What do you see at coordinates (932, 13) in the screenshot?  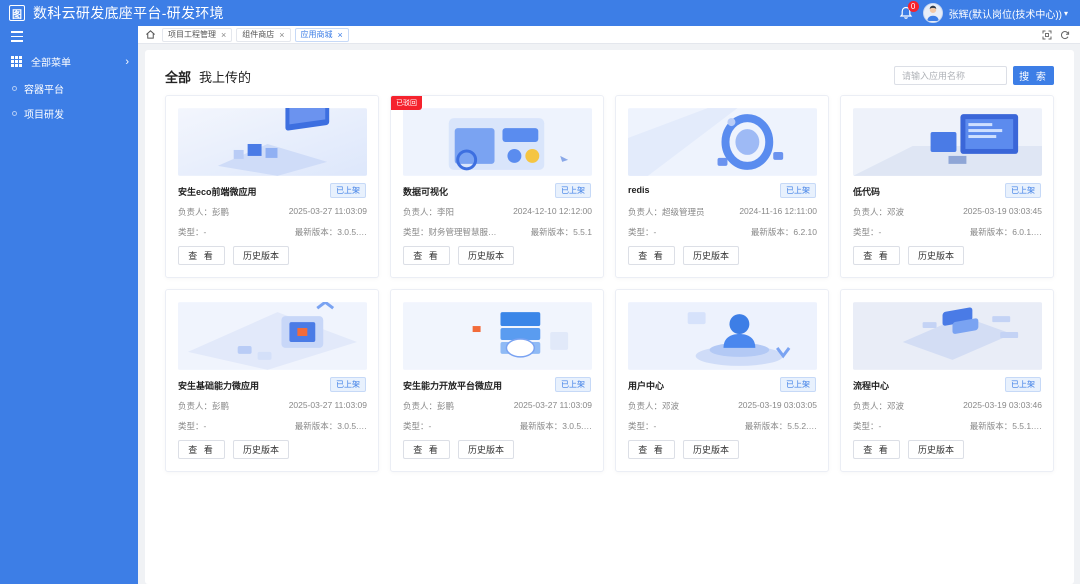 I see `avatar` at bounding box center [932, 13].